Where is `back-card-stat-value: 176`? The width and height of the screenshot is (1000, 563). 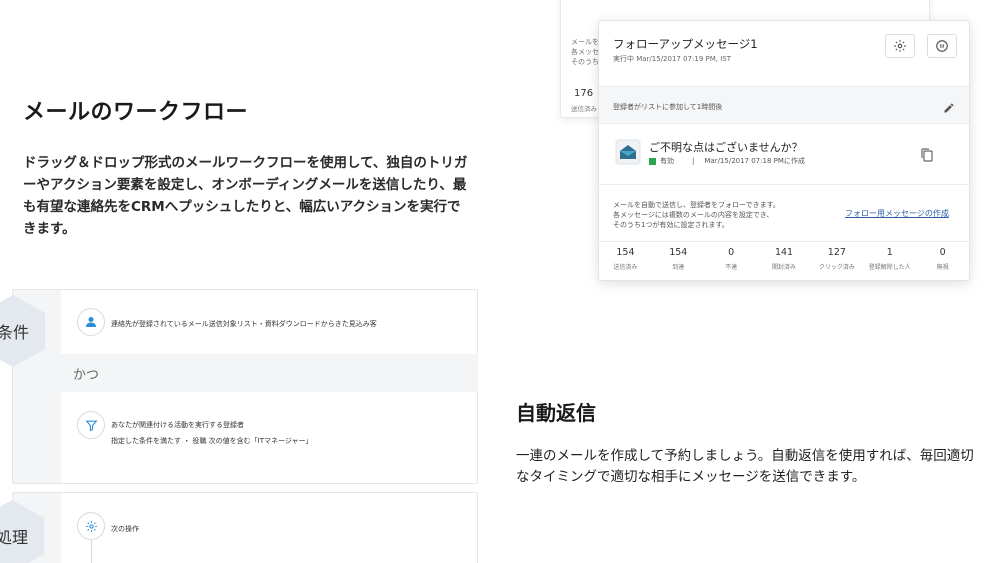 back-card-stat-value: 176 is located at coordinates (584, 93).